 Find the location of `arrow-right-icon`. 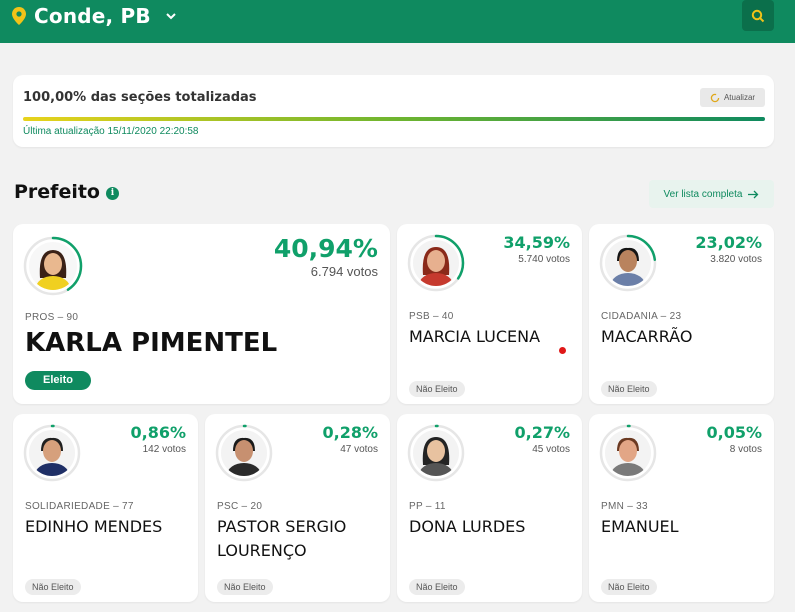

arrow-right-icon is located at coordinates (753, 194).